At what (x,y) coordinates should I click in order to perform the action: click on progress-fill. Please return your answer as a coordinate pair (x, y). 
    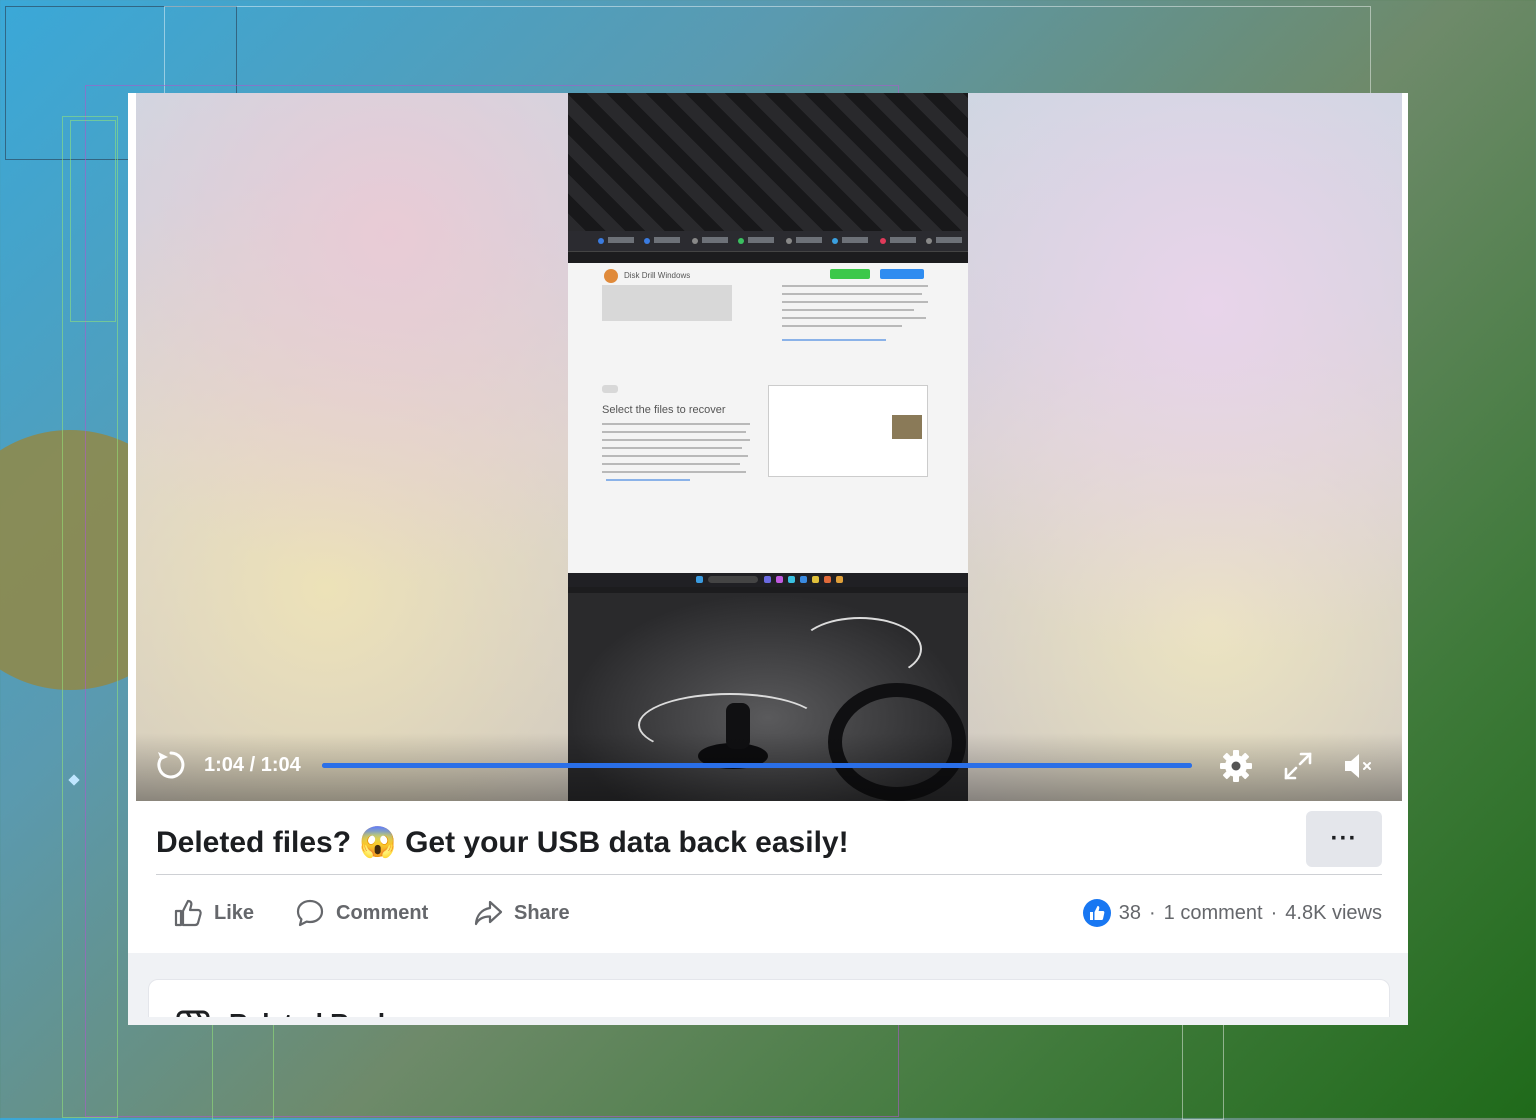
    Looking at the image, I should click on (757, 765).